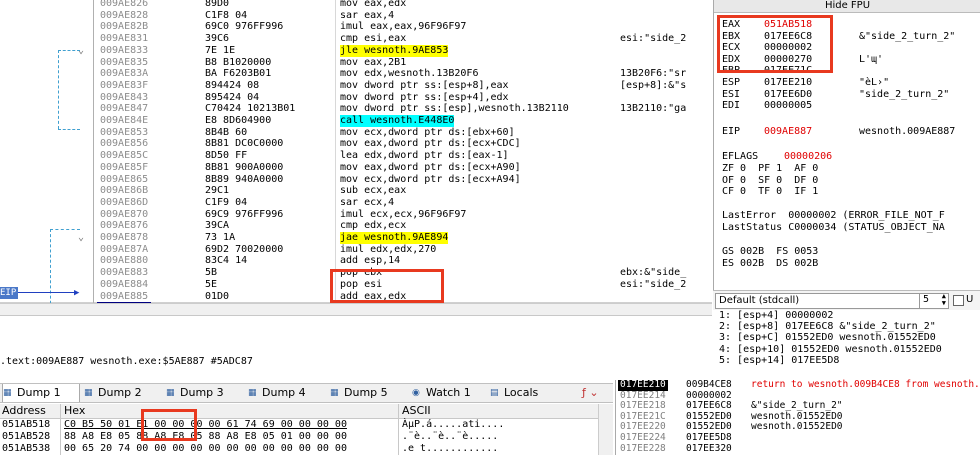 This screenshot has height=455, width=980. What do you see at coordinates (356, 39) in the screenshot?
I see `disasm-row: 009AE831 39C6 cmp esi,eax esi:"side_2` at bounding box center [356, 39].